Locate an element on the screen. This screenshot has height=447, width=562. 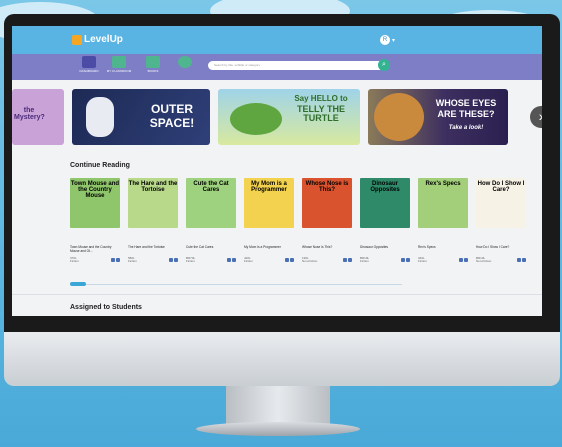
book-cover: Rex's Specs is located at coordinates (443, 203).